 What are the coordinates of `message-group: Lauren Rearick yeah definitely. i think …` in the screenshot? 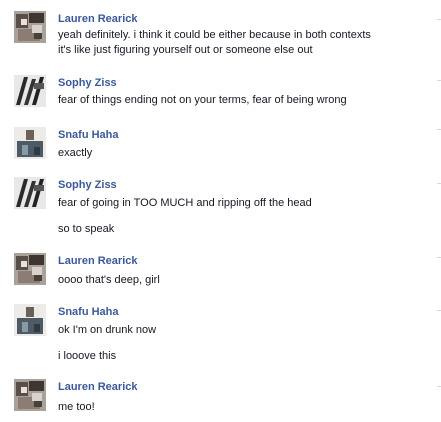 It's located at (220, 35).